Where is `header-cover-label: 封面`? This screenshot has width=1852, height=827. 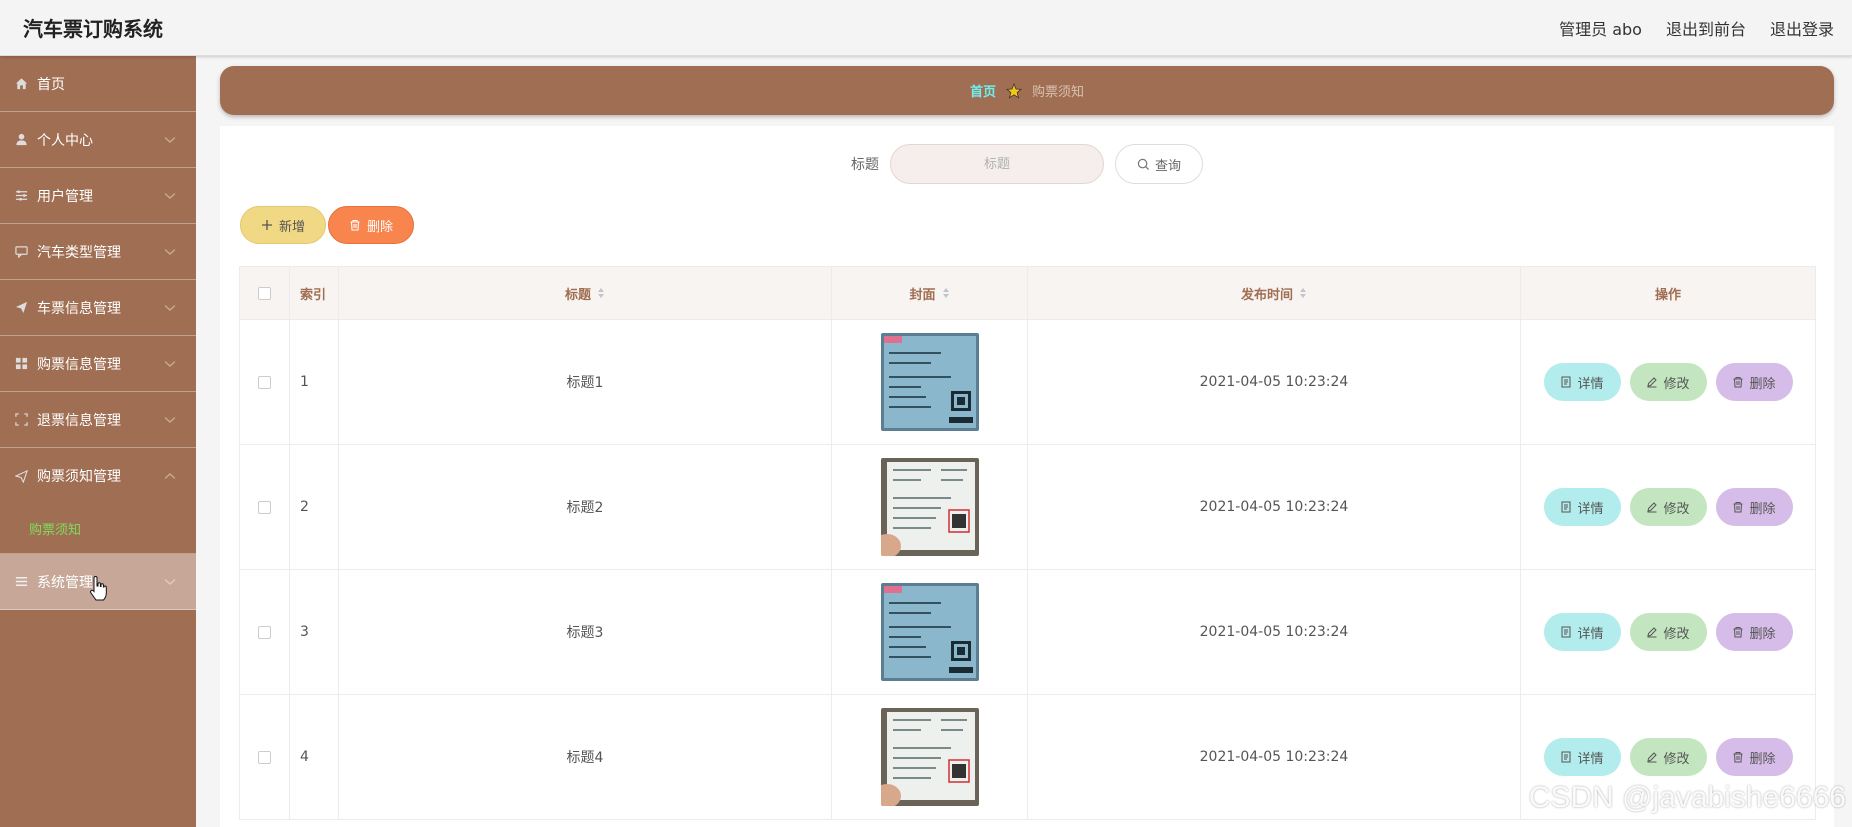 header-cover-label: 封面 is located at coordinates (922, 295).